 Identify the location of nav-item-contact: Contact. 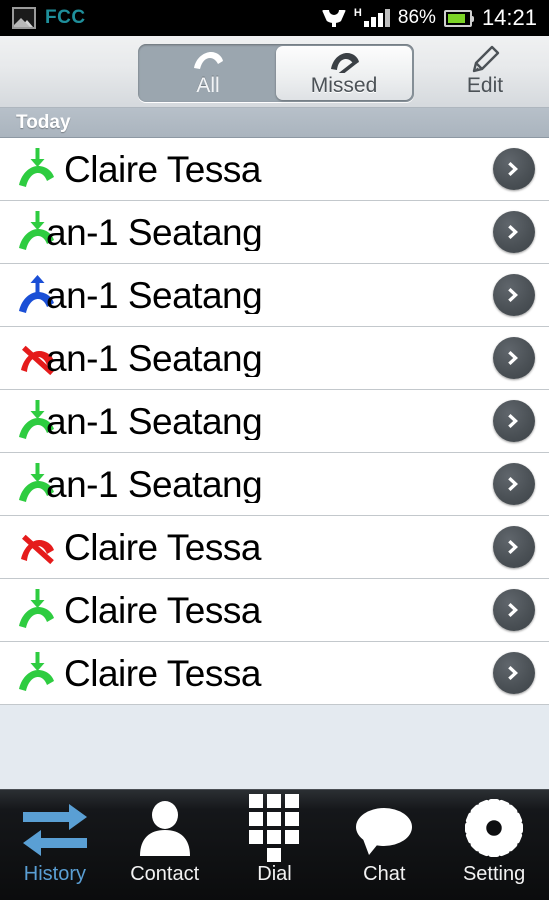
(165, 845).